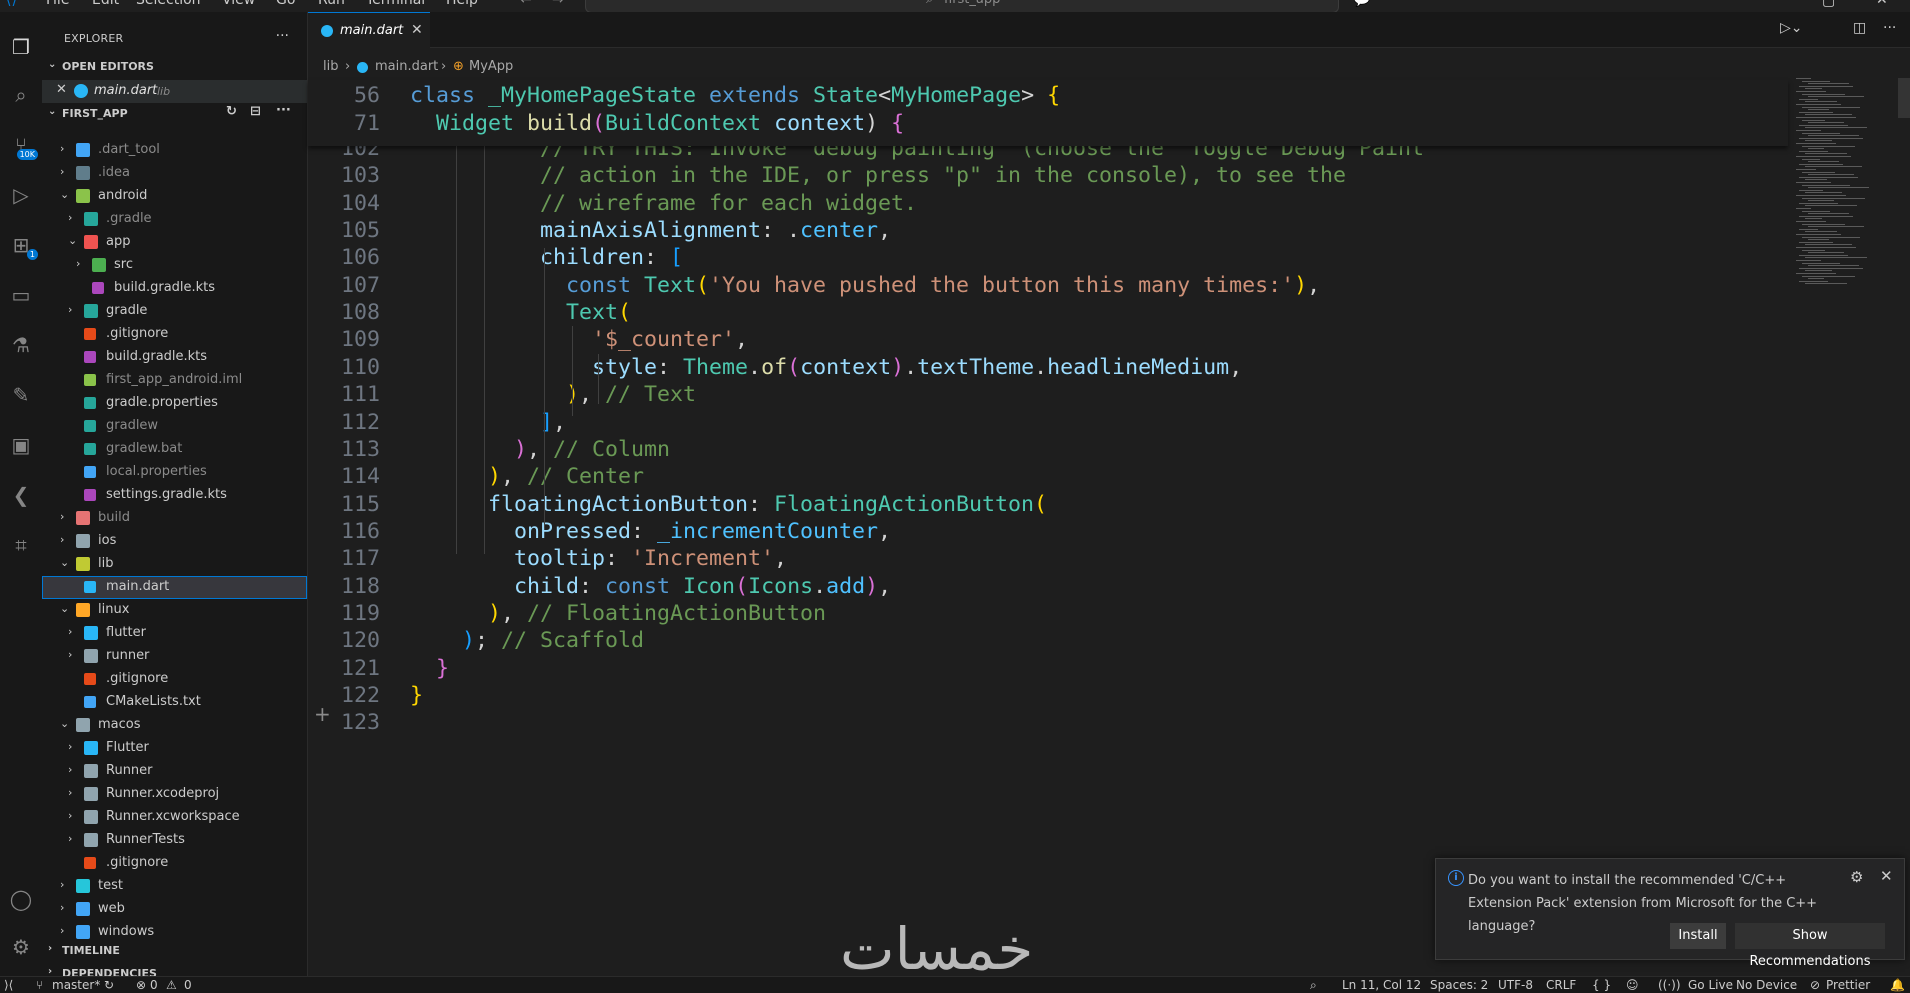  I want to click on install-button: Install, so click(1698, 936).